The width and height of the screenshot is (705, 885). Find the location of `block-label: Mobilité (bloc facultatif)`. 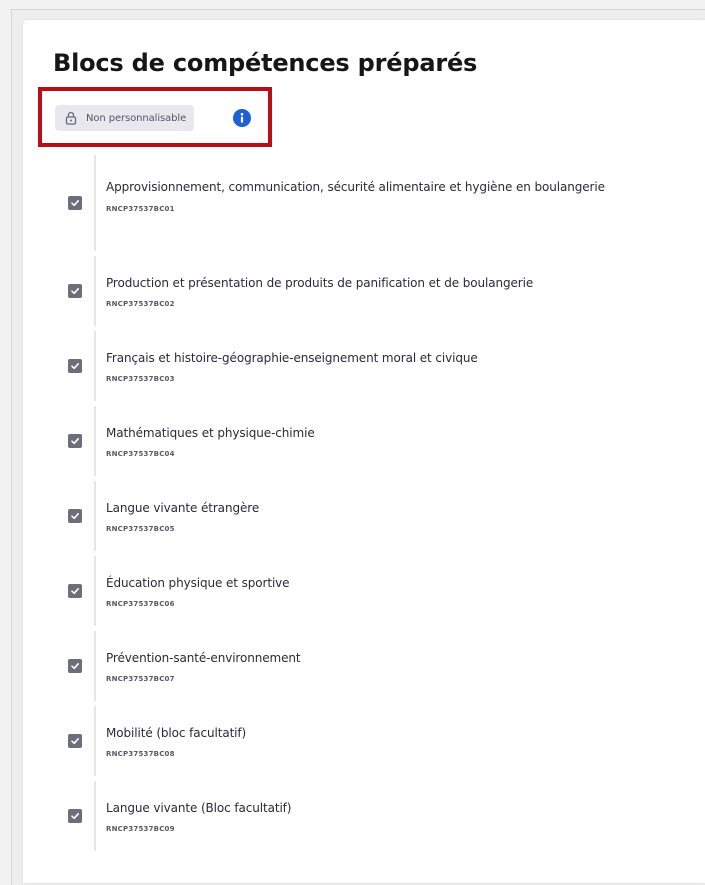

block-label: Mobilité (bloc facultatif) is located at coordinates (176, 733).